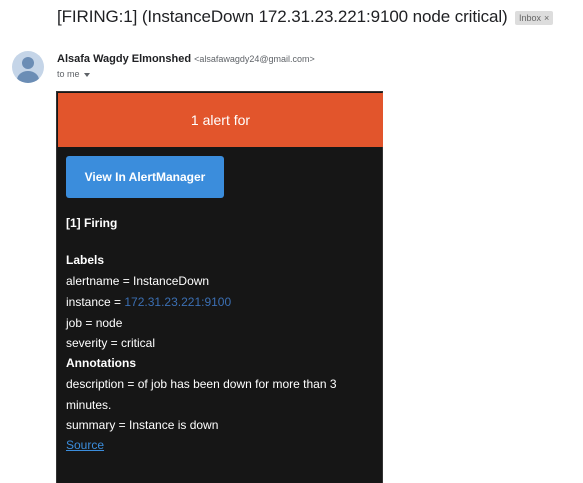 The image size is (583, 483). What do you see at coordinates (124, 59) in the screenshot?
I see `sender-name: Alsafa Wagdy Elmonshed` at bounding box center [124, 59].